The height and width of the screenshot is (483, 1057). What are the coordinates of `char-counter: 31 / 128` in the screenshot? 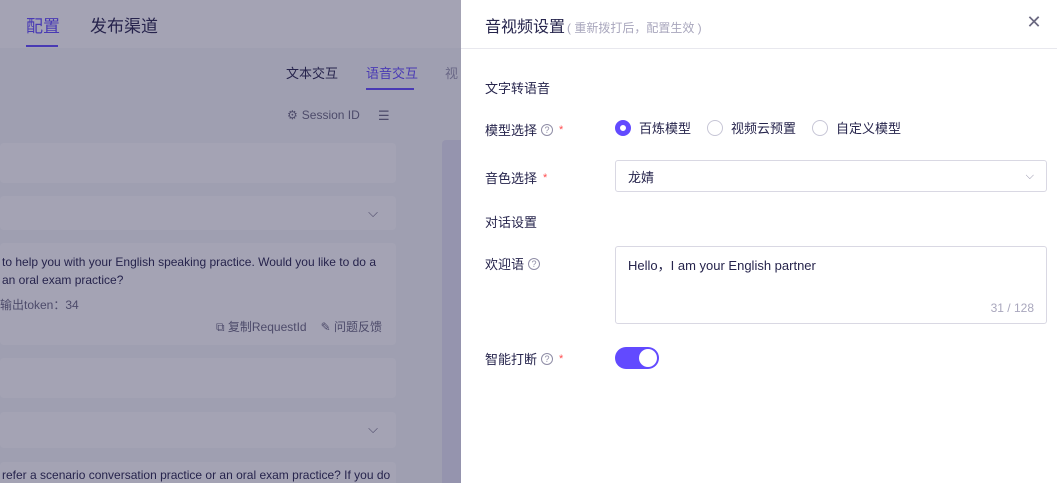 It's located at (1012, 308).